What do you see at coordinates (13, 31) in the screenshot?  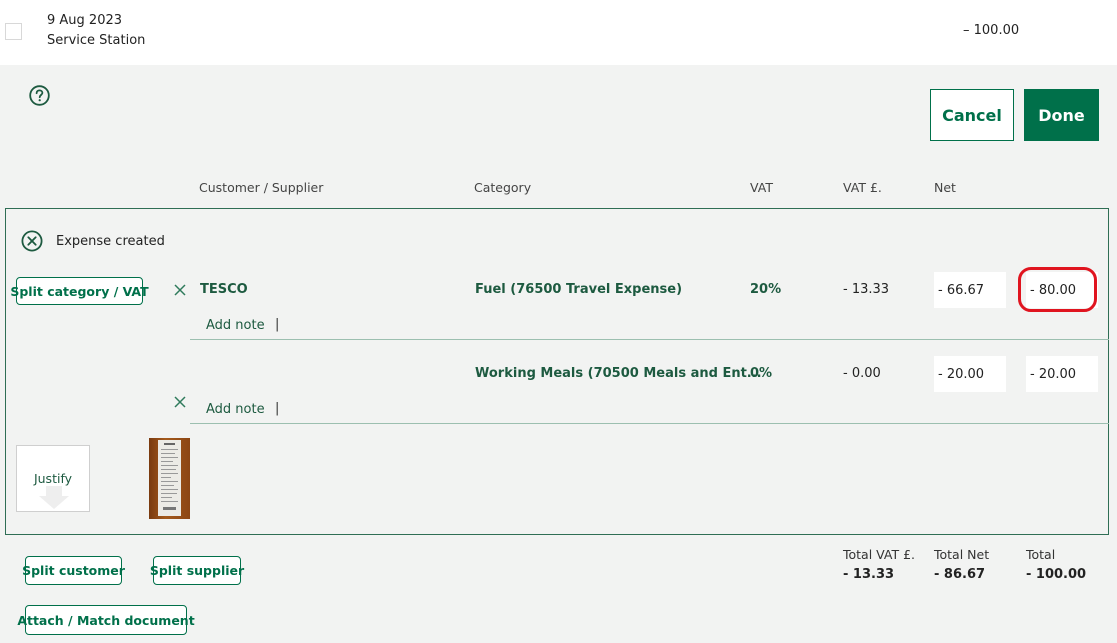 I see `row-checkbox` at bounding box center [13, 31].